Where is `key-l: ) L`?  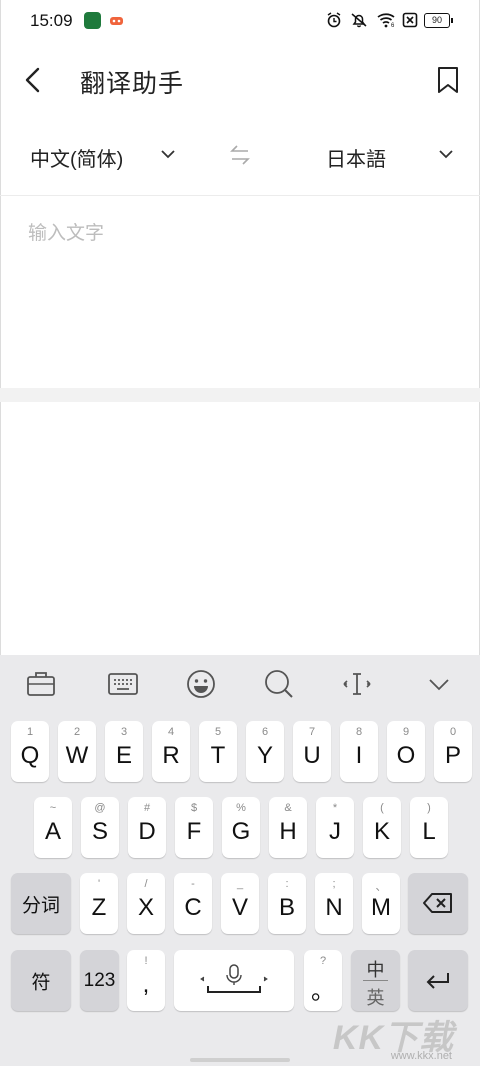 key-l: ) L is located at coordinates (429, 827).